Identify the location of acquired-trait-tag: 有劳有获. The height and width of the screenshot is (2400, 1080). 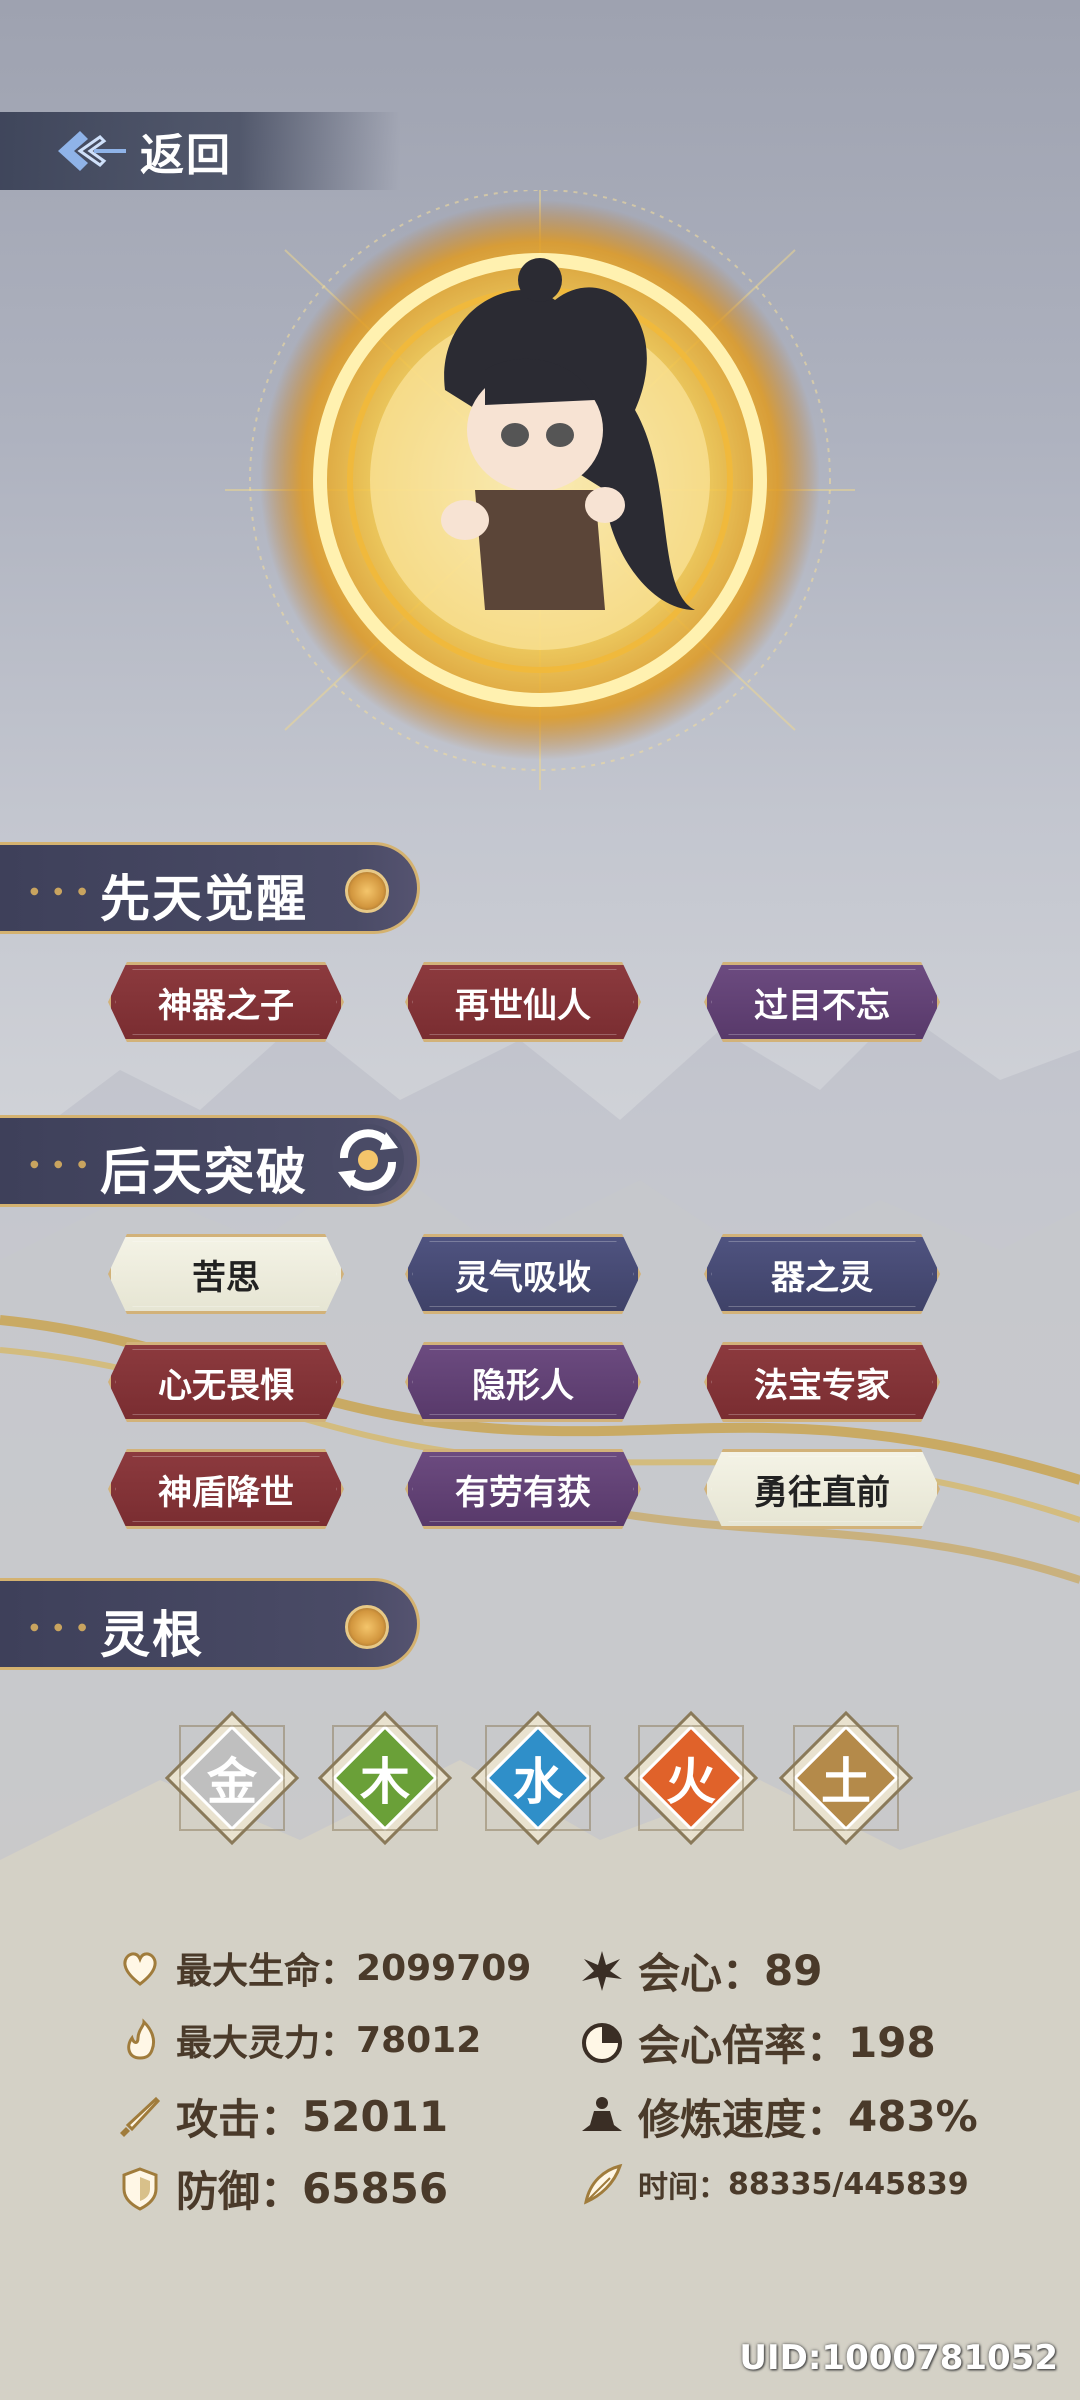
(523, 1489).